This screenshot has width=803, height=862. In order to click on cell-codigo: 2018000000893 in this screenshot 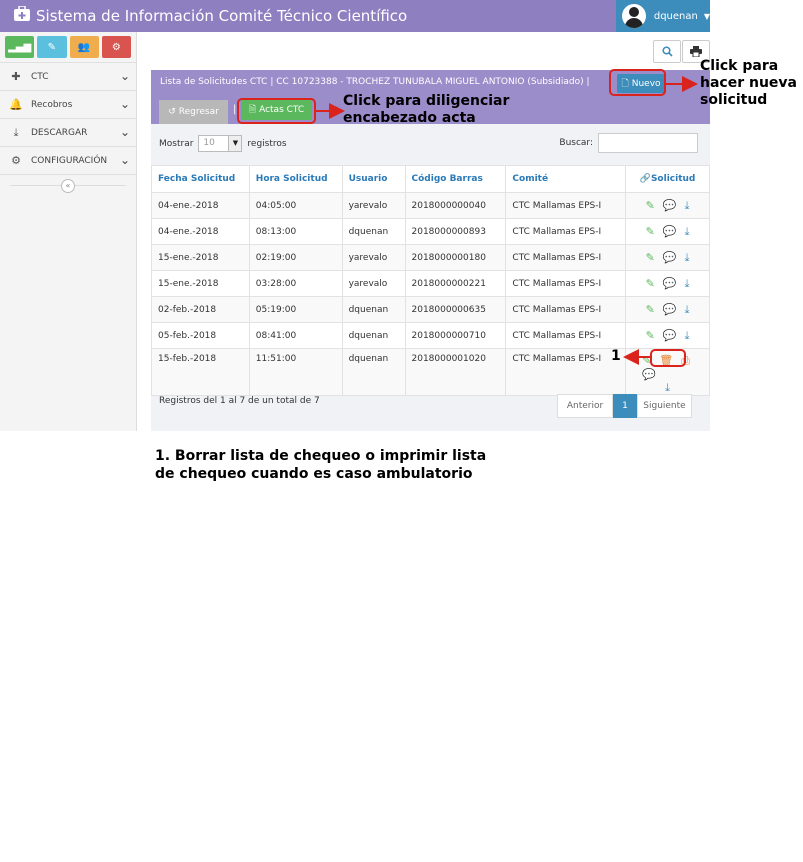, I will do `click(455, 231)`.